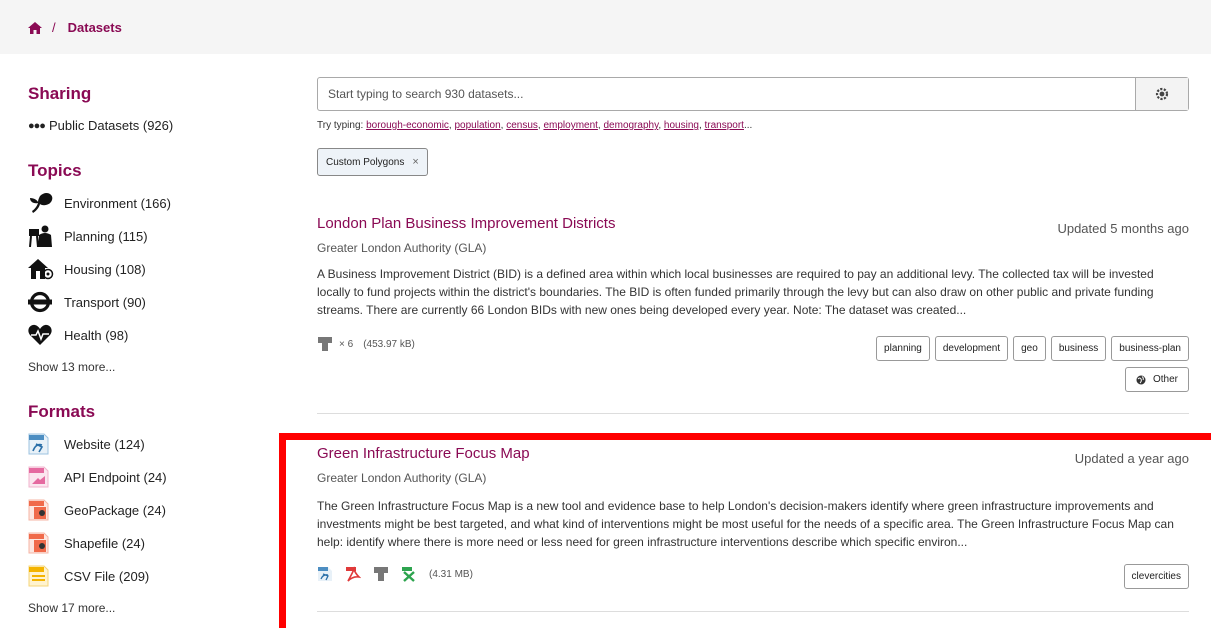 Image resolution: width=1211 pixels, height=628 pixels. What do you see at coordinates (115, 510) in the screenshot?
I see `sidebar-item-label: GeoPackage (24)` at bounding box center [115, 510].